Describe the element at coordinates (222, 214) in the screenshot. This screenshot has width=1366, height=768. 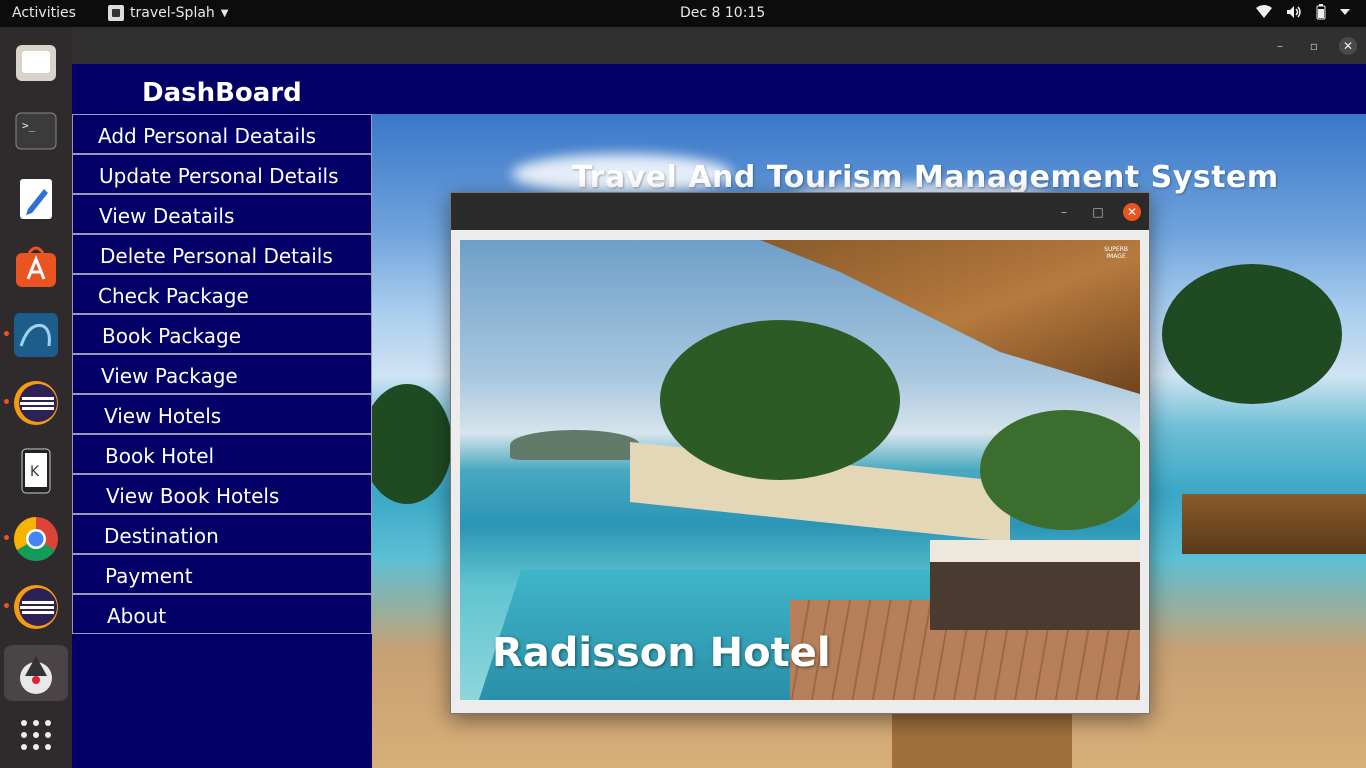
I see `view-details-button: View Deatails` at that location.